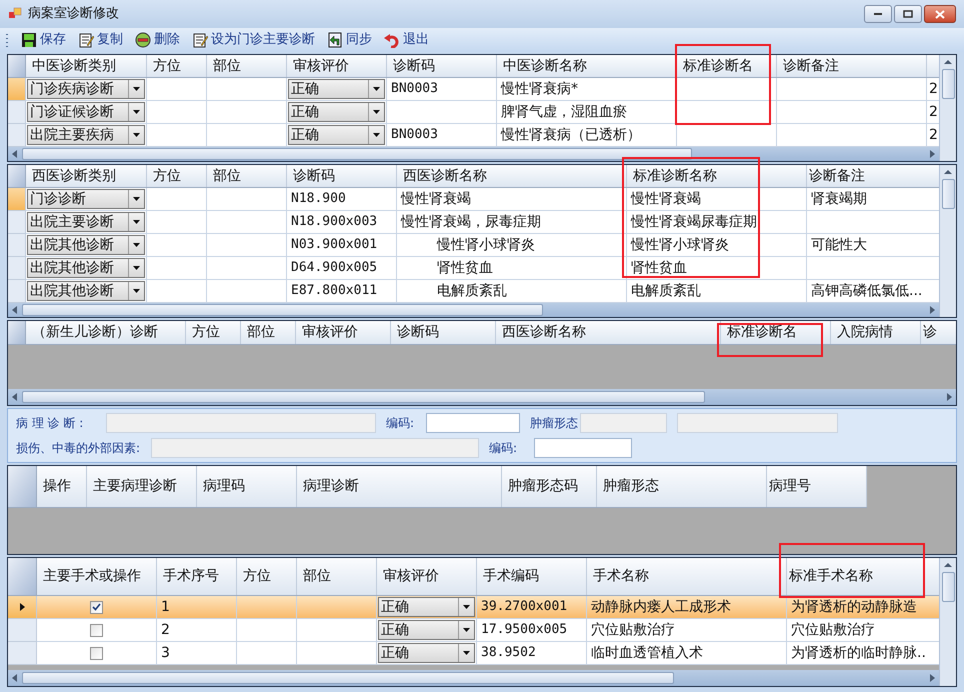  Describe the element at coordinates (142, 486) in the screenshot. I see `column-header: 主要病理诊断` at that location.